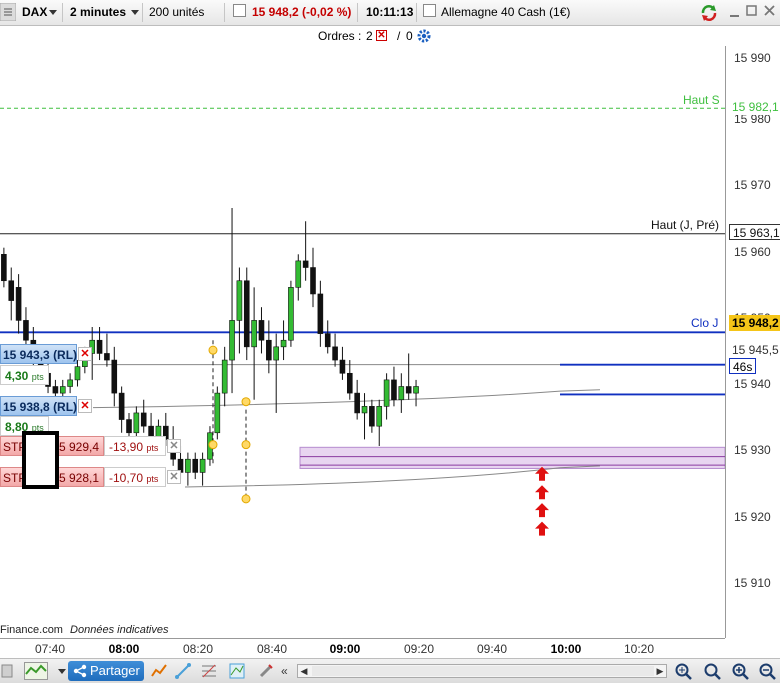  What do you see at coordinates (701, 100) in the screenshot?
I see `haut-s-label: Haut S` at bounding box center [701, 100].